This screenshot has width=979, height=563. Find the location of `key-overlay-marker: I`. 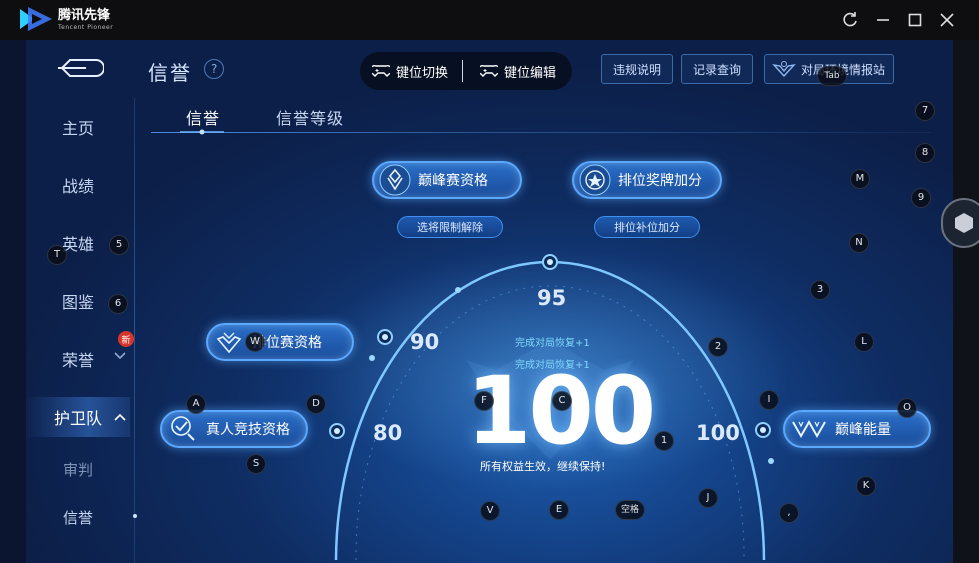

key-overlay-marker: I is located at coordinates (769, 400).